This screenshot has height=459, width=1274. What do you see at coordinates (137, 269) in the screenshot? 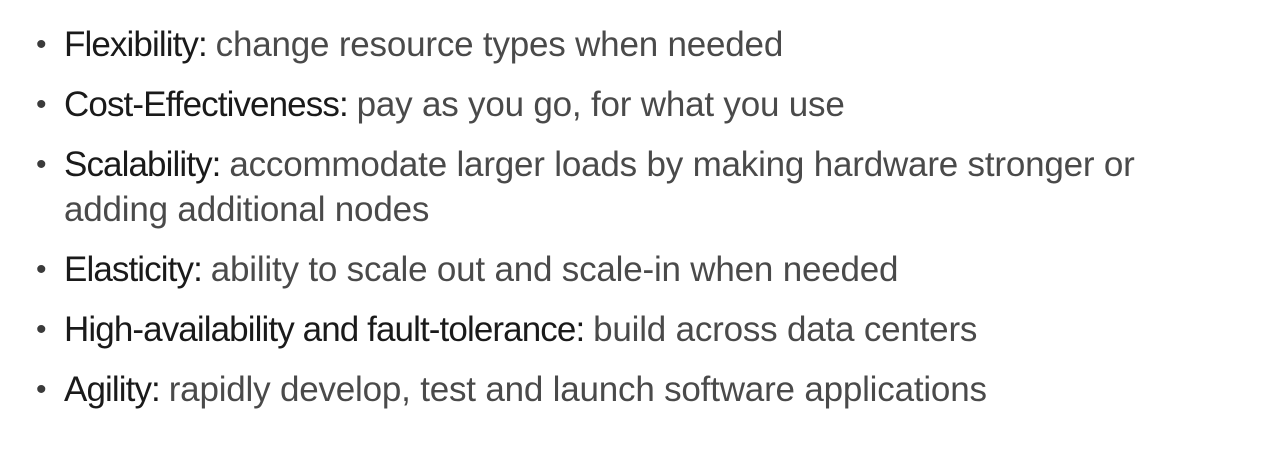
I see `term-label: Elasticity:` at bounding box center [137, 269].